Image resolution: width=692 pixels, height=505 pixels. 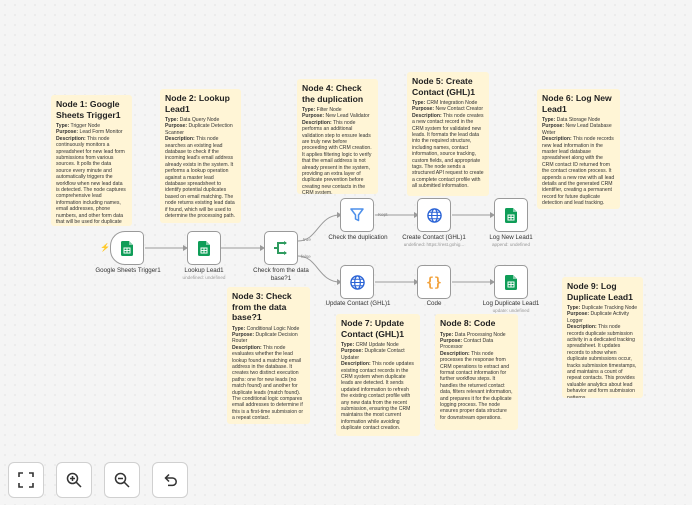 What do you see at coordinates (600, 291) in the screenshot?
I see `note-title: Node 9: Log Duplicate Lead1` at bounding box center [600, 291].